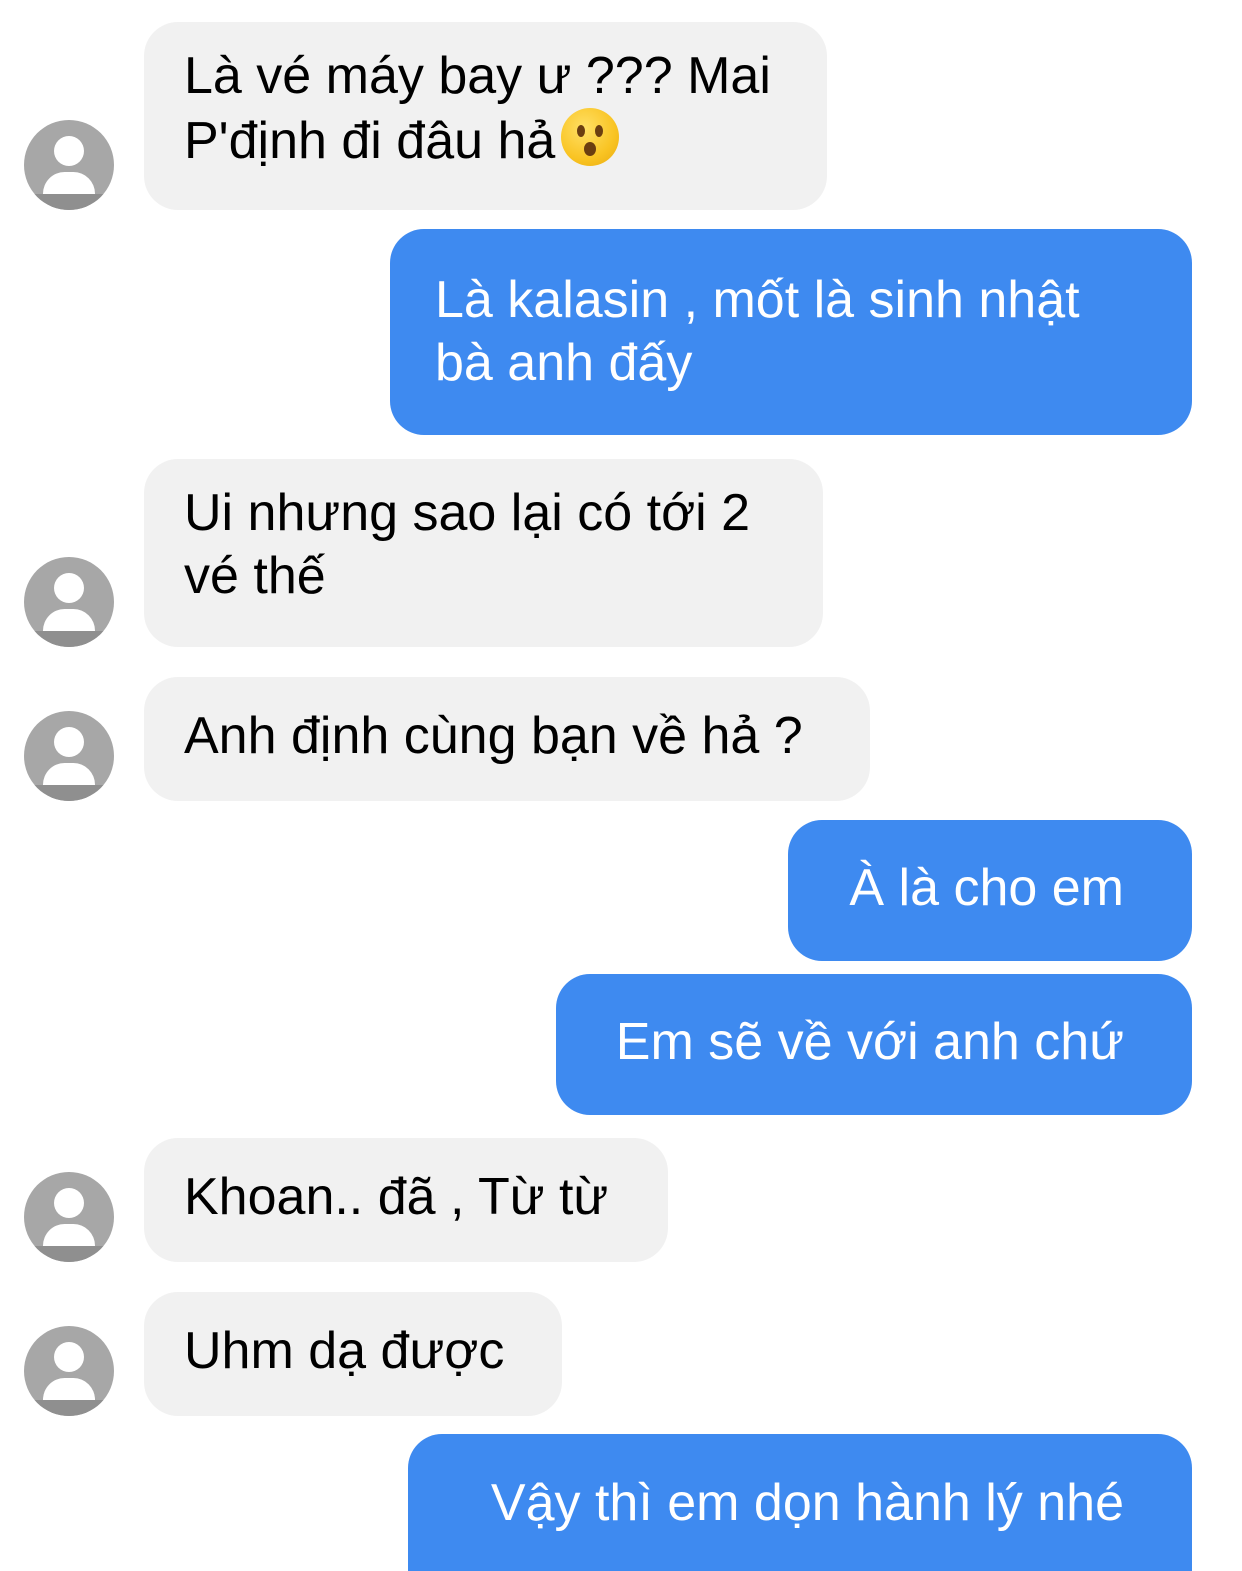 Image resolution: width=1242 pixels, height=1571 pixels. I want to click on message-text: Ui nhưng sao lại có tới 2 vé thế, so click(467, 544).